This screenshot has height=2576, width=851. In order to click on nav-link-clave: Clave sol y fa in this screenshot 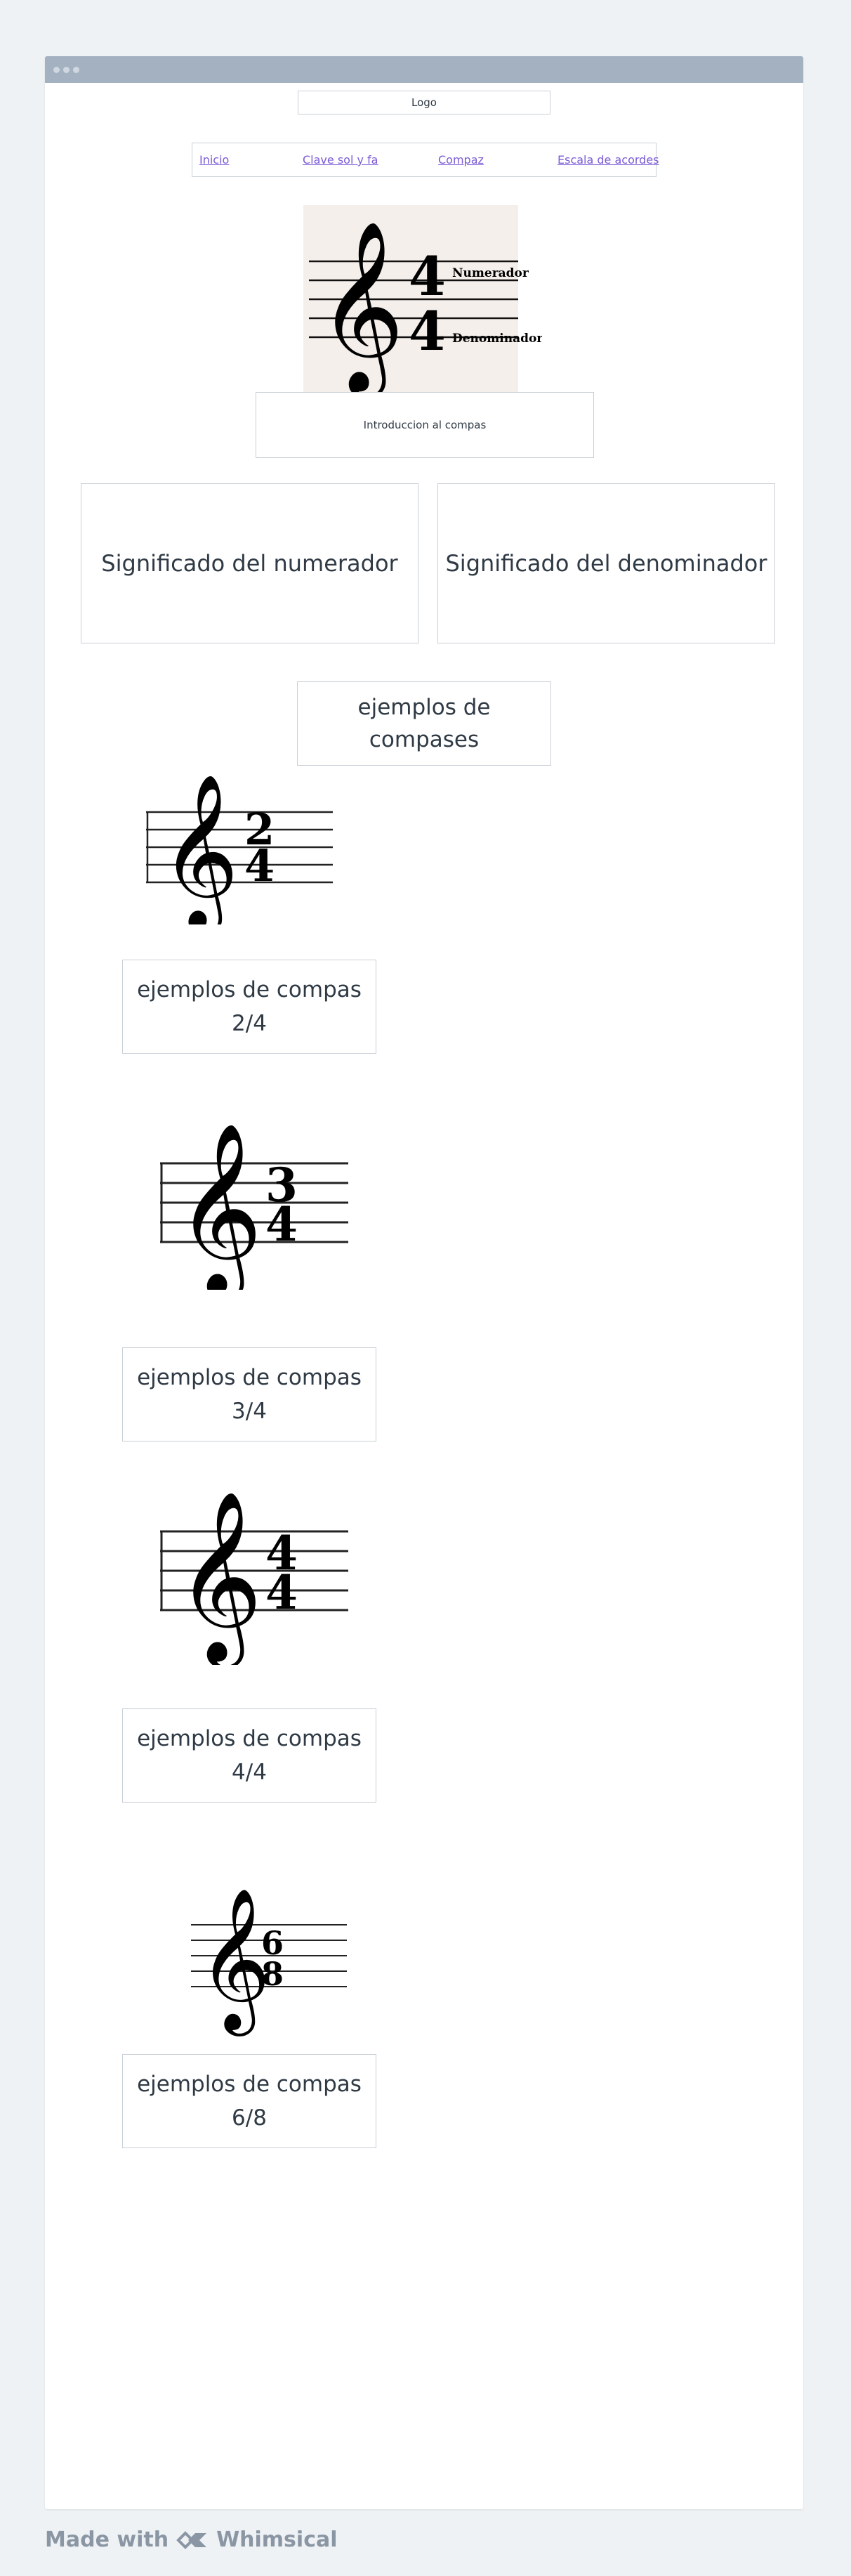, I will do `click(341, 159)`.